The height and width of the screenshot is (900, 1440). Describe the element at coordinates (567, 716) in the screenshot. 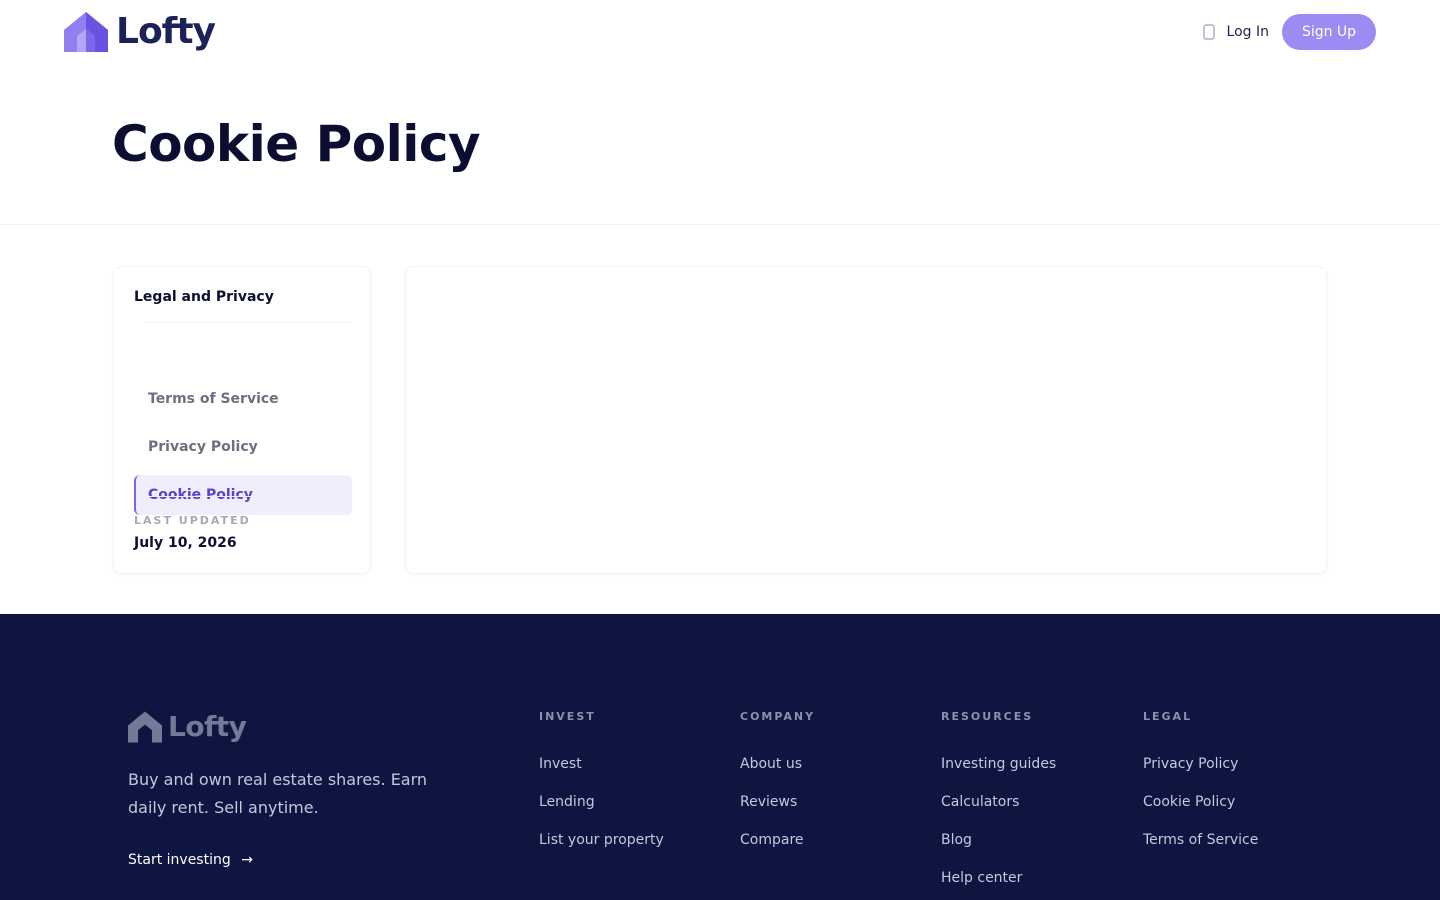

I see `footer-column-title: INVEST` at that location.